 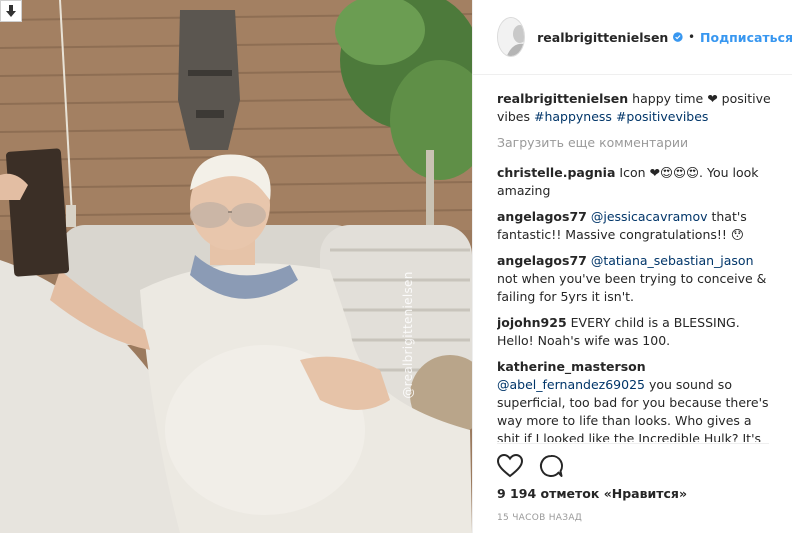 What do you see at coordinates (637, 143) in the screenshot?
I see `load-more-comments: Загрузить еще комментарии` at bounding box center [637, 143].